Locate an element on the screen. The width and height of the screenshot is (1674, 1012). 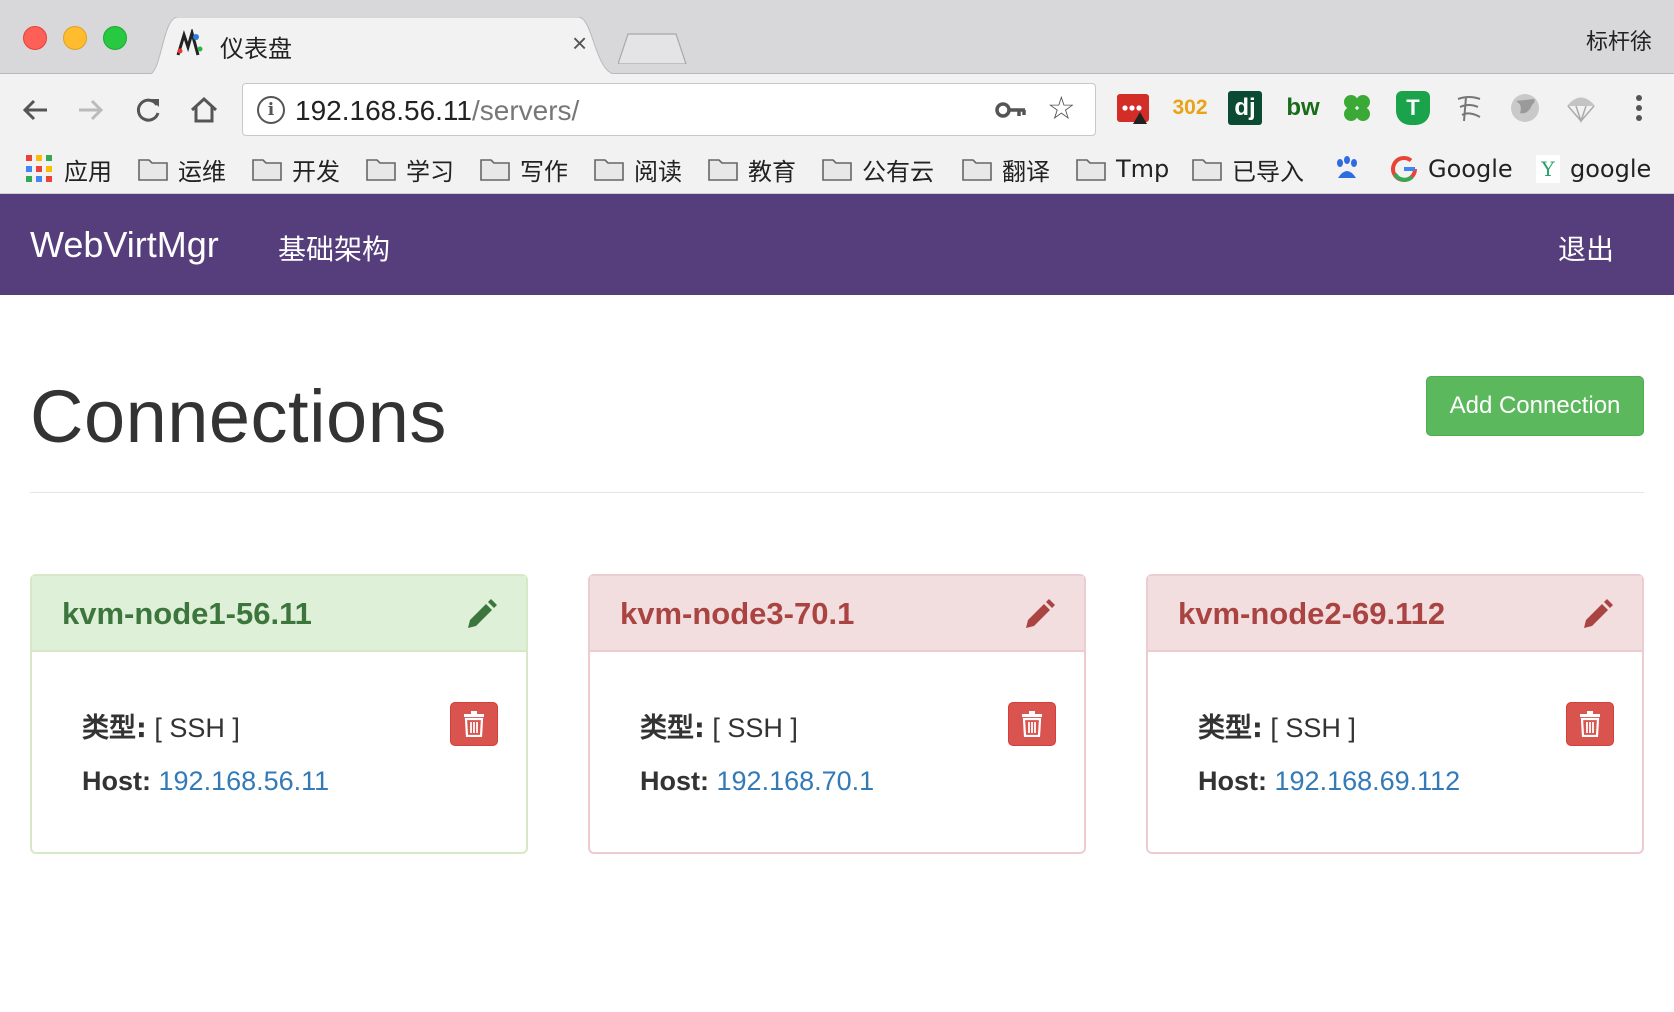
builtwith-extension-icon: bw is located at coordinates (1303, 108).